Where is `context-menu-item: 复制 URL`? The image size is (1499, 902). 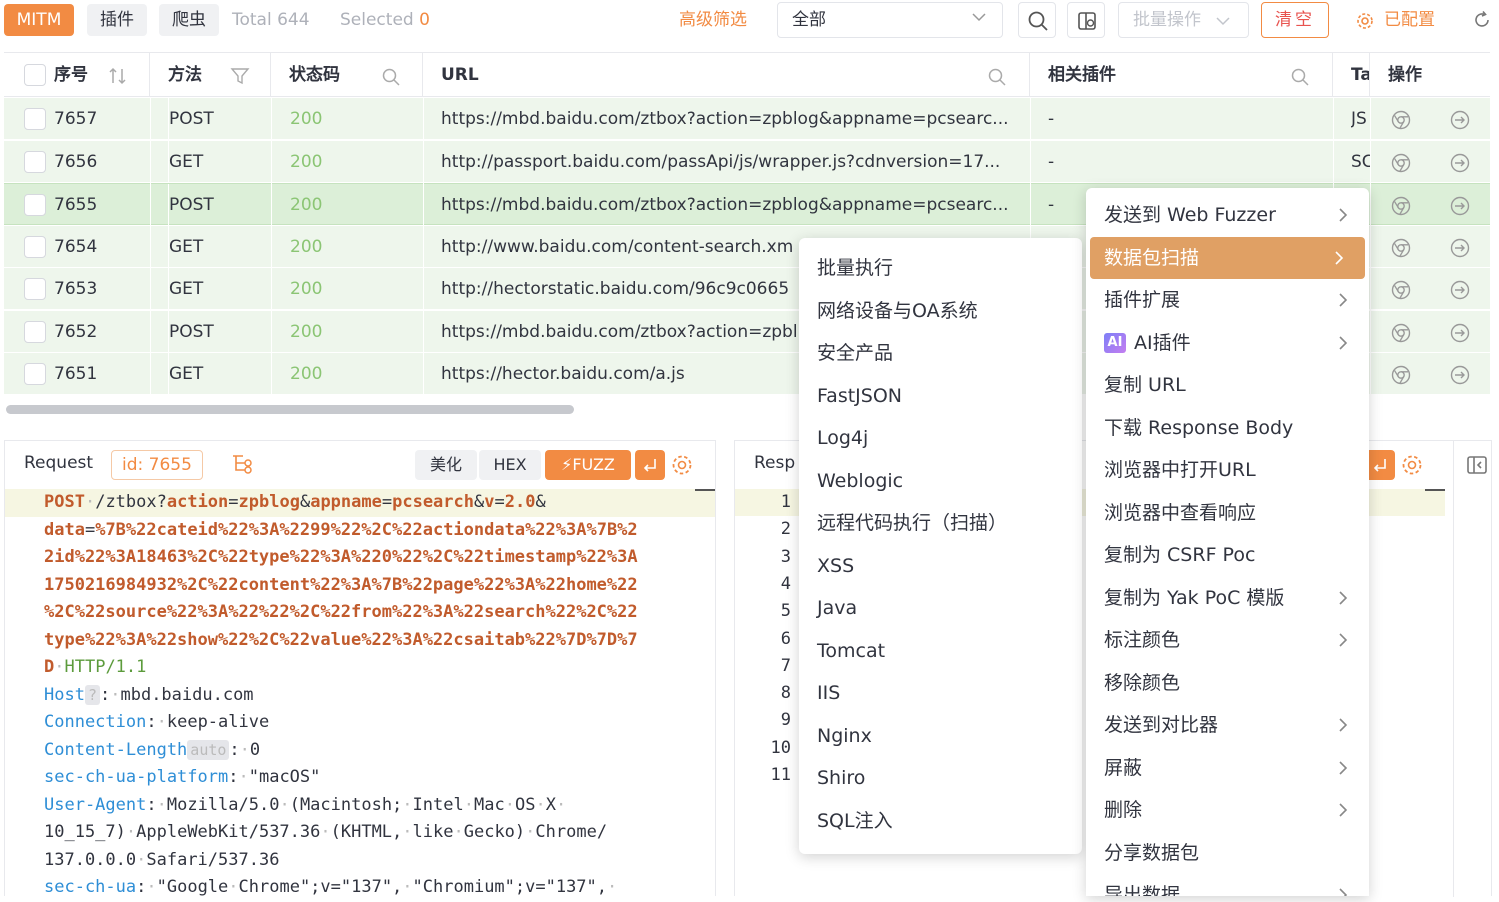 context-menu-item: 复制 URL is located at coordinates (1227, 385).